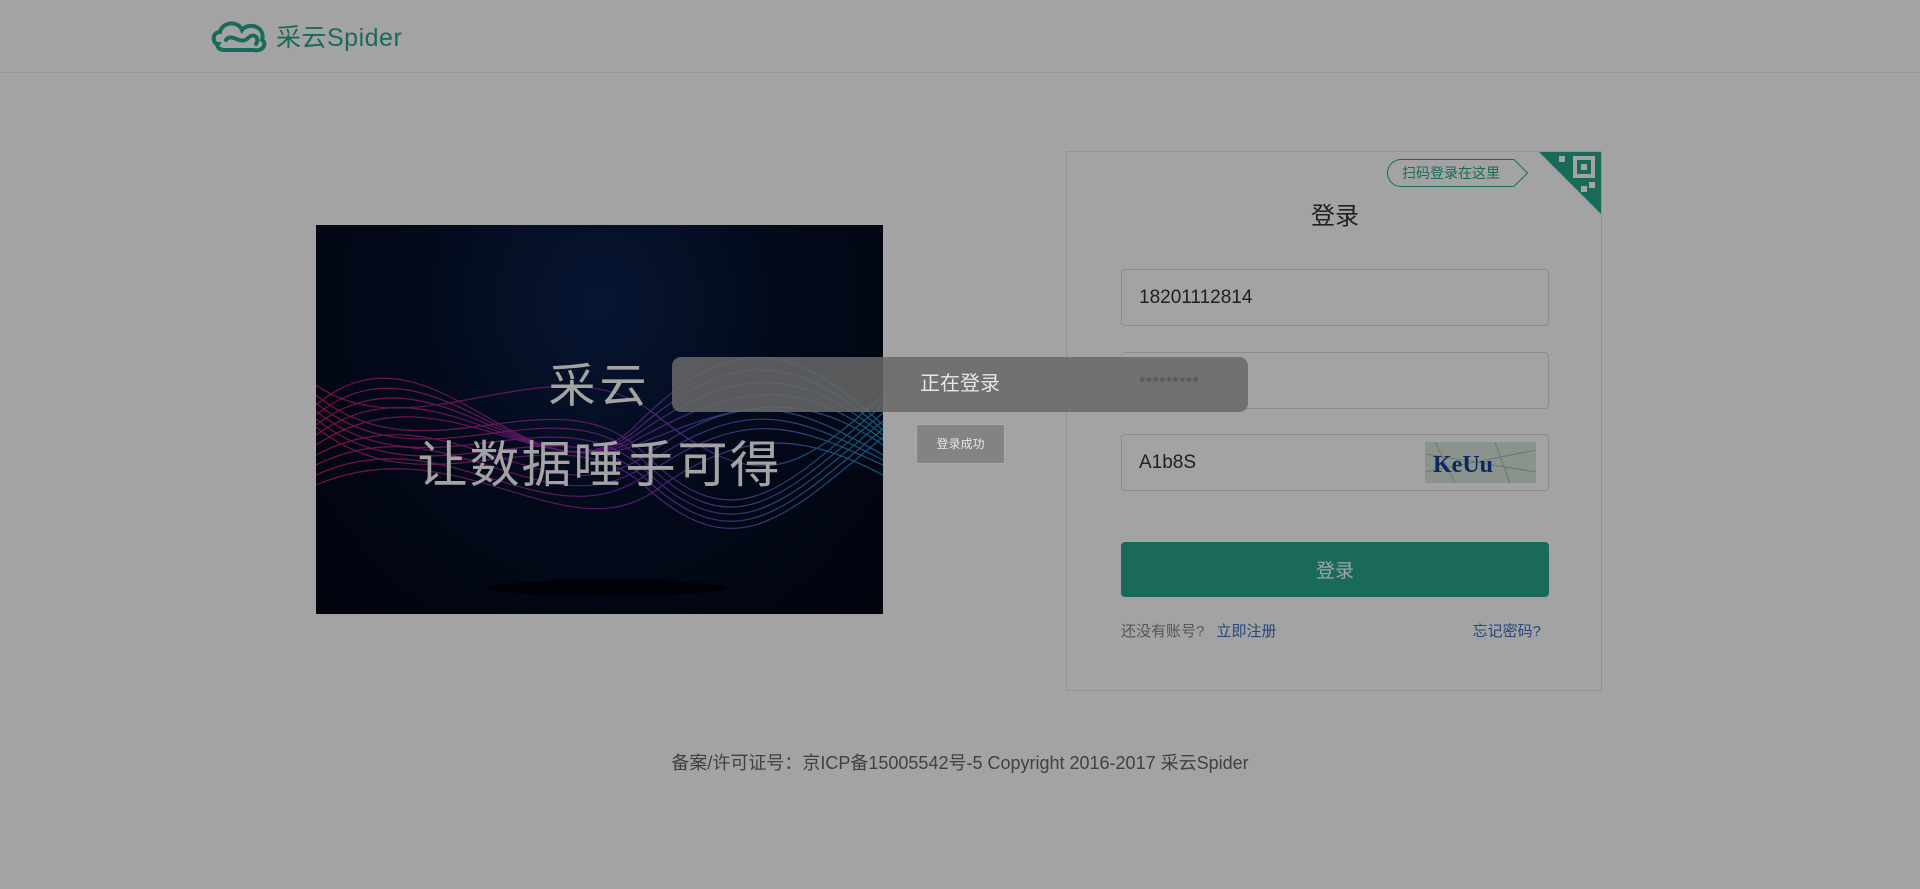 This screenshot has height=889, width=1920. What do you see at coordinates (960, 444) in the screenshot?
I see `success-toast: 登录成功` at bounding box center [960, 444].